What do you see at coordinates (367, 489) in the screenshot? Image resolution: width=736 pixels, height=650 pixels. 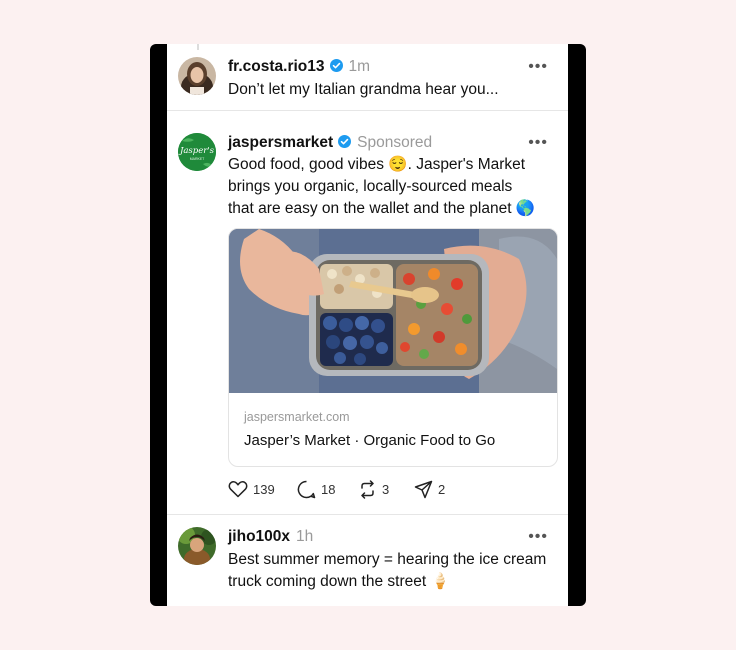 I see `repost-icon` at bounding box center [367, 489].